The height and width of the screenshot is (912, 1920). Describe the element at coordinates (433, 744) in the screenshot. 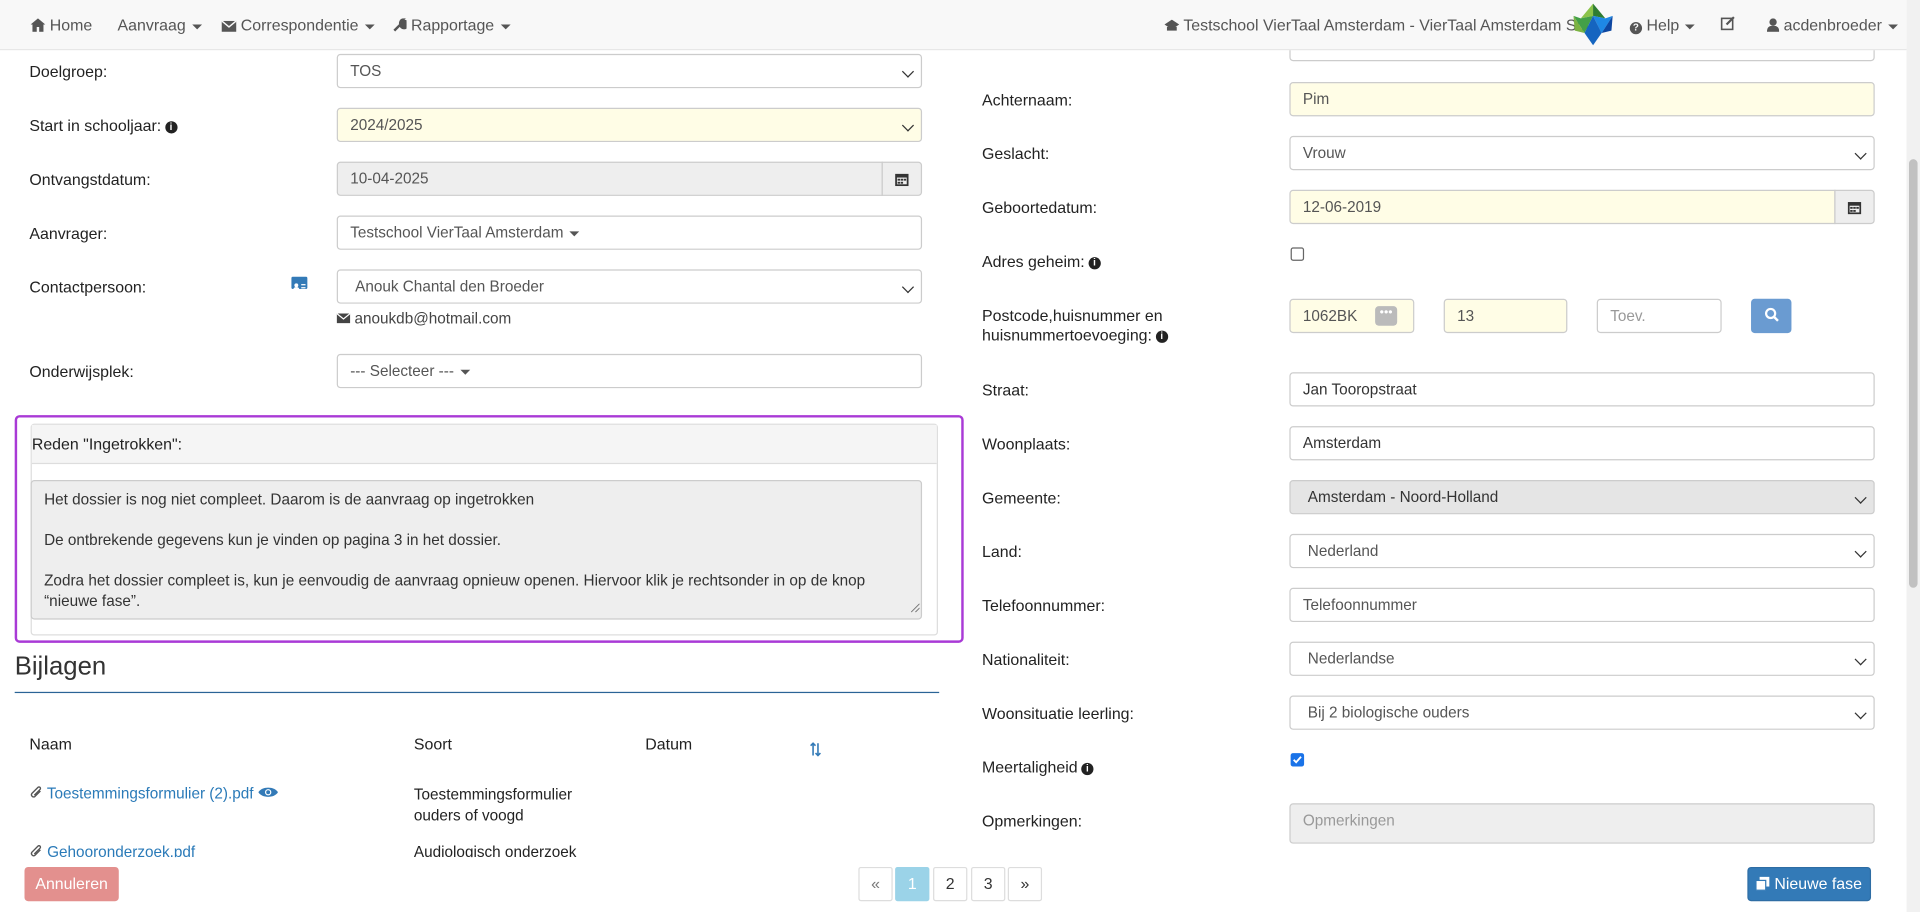

I see `column-header-soort: Soort` at that location.